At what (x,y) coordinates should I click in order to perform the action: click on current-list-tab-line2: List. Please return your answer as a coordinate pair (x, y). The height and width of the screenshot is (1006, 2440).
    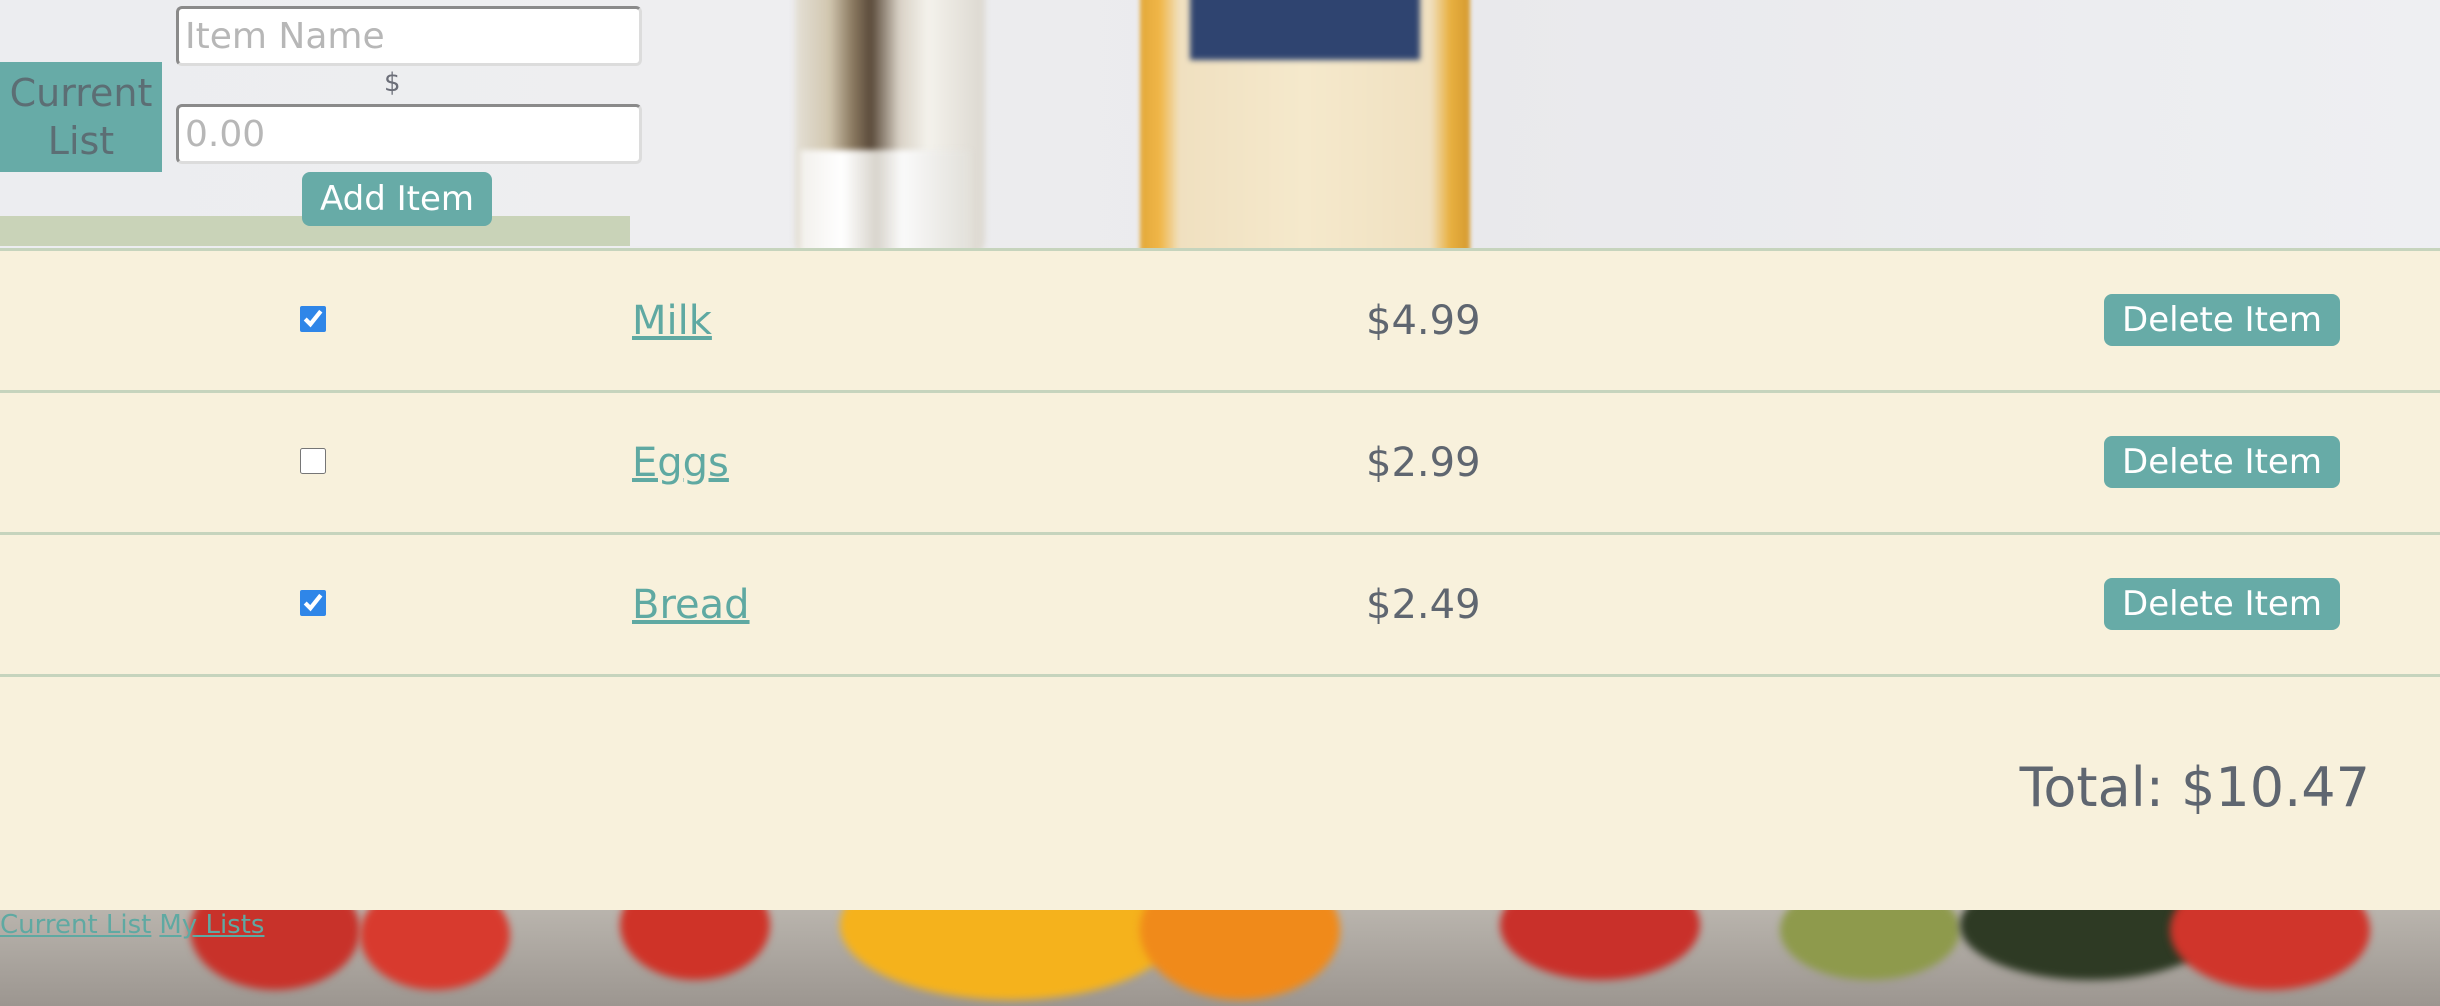
    Looking at the image, I should click on (81, 141).